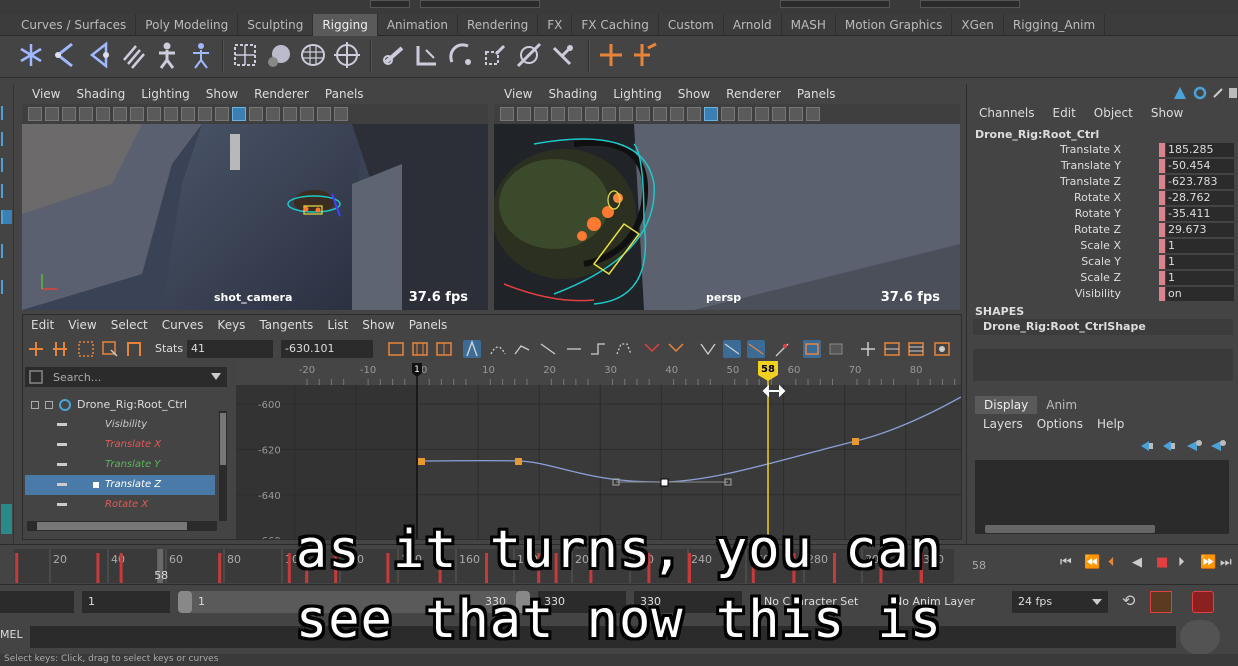 The image size is (1238, 666). I want to click on ambient-occlusion-icon, so click(324, 114).